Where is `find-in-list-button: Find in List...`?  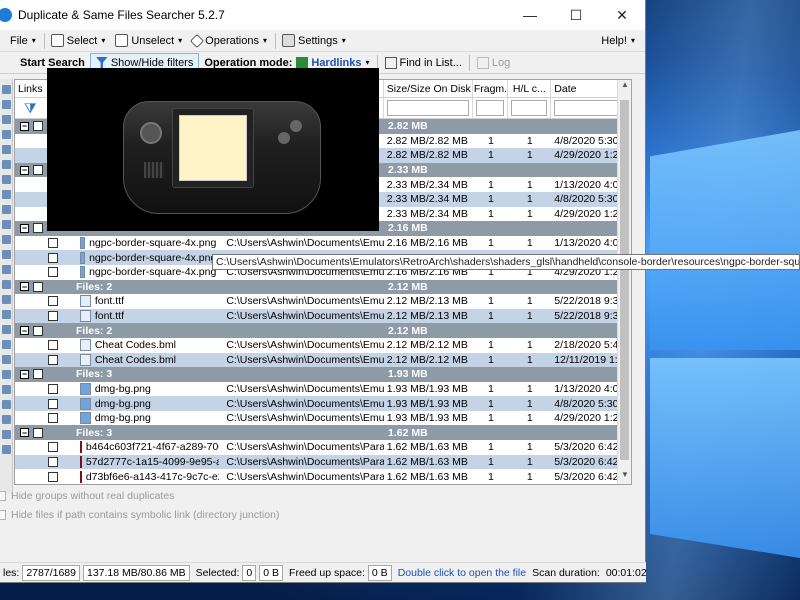
find-in-list-button: Find in List... is located at coordinates (423, 63).